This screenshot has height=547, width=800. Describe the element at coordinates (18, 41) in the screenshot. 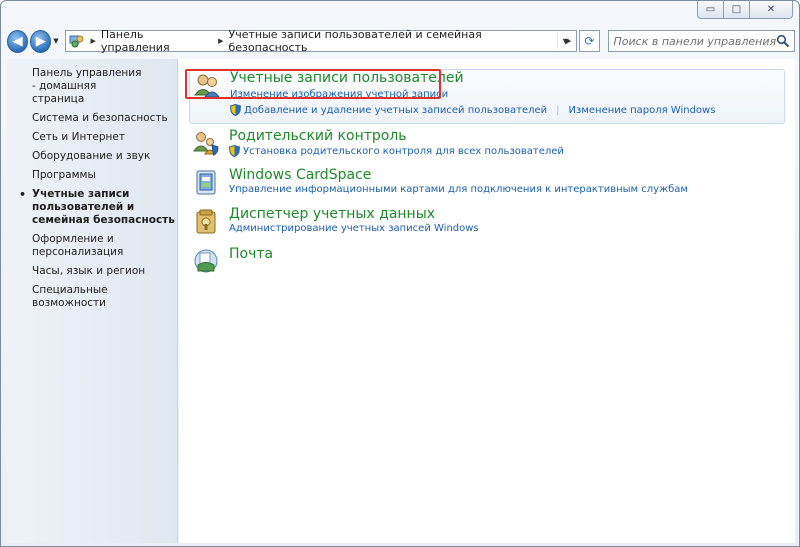

I see `back-button: ◀` at that location.